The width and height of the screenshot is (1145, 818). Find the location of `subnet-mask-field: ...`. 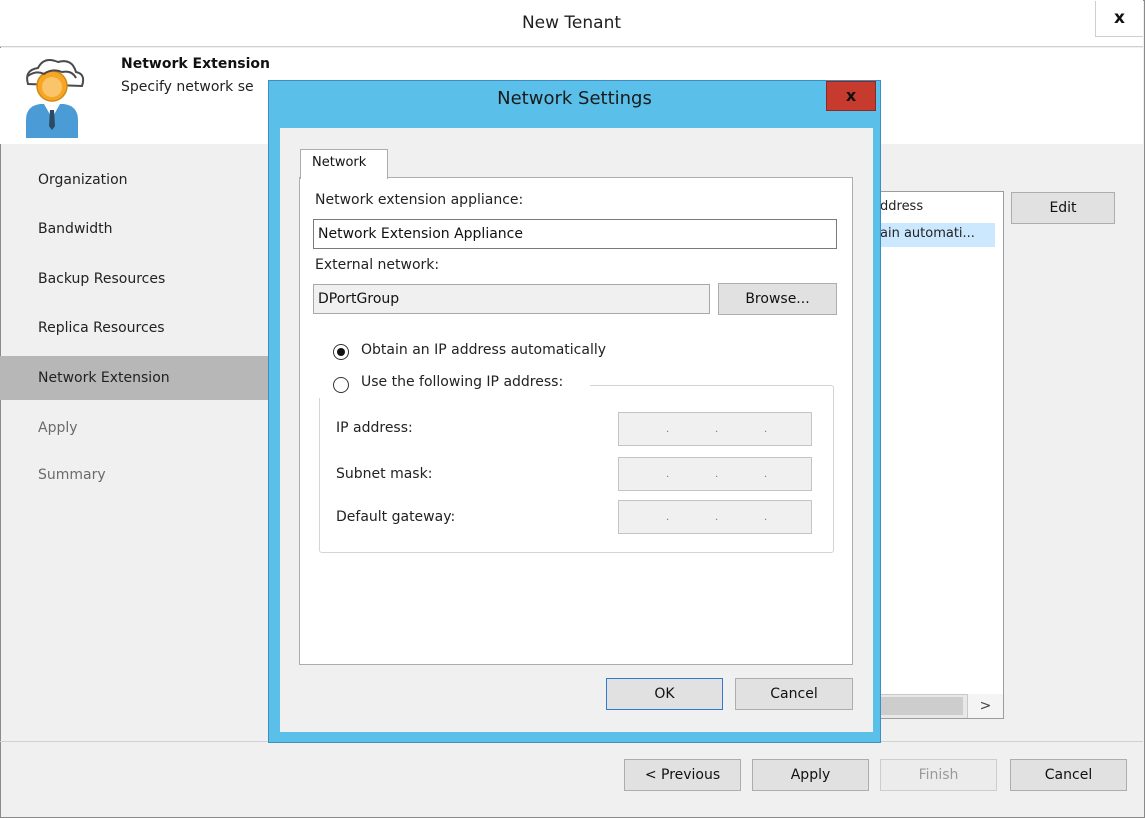

subnet-mask-field: ... is located at coordinates (715, 474).